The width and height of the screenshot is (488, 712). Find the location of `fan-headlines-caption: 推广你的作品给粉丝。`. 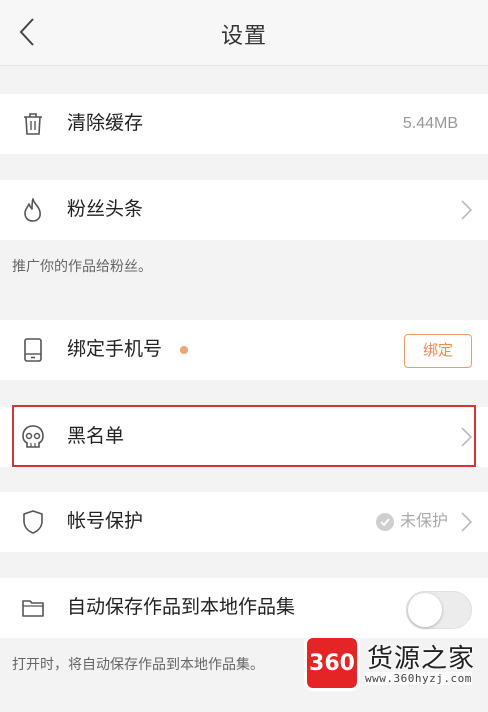

fan-headlines-caption: 推广你的作品给粉丝。 is located at coordinates (82, 266).